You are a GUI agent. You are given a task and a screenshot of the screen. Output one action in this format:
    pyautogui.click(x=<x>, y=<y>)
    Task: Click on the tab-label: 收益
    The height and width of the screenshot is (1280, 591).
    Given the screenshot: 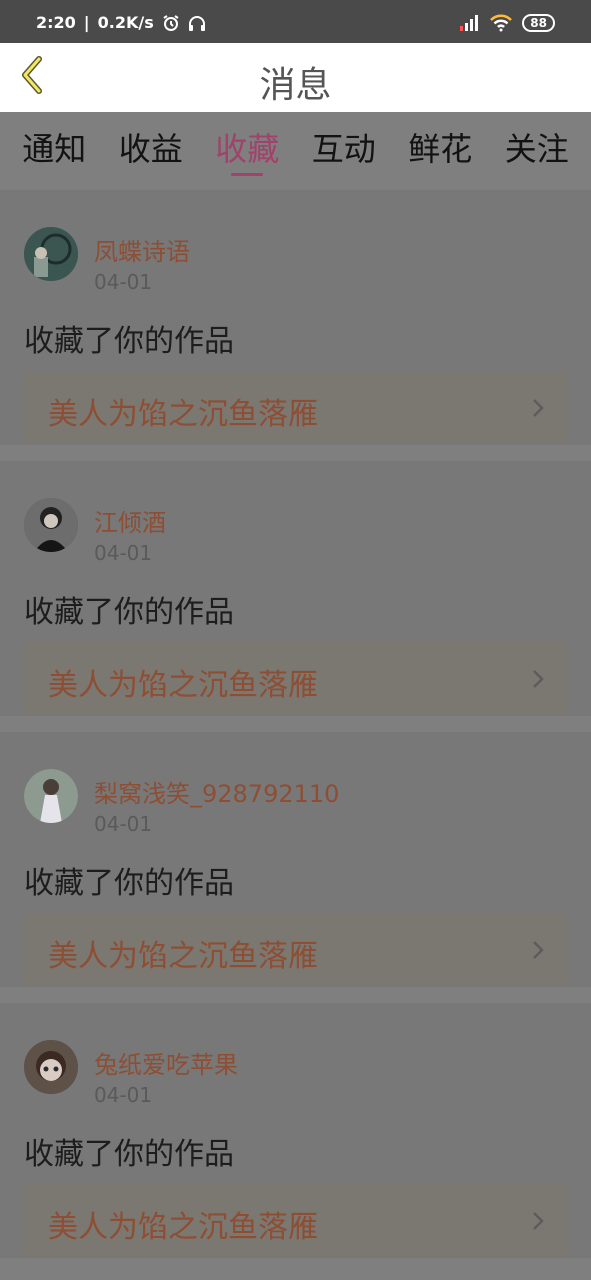 What is the action you would take?
    pyautogui.click(x=150, y=149)
    